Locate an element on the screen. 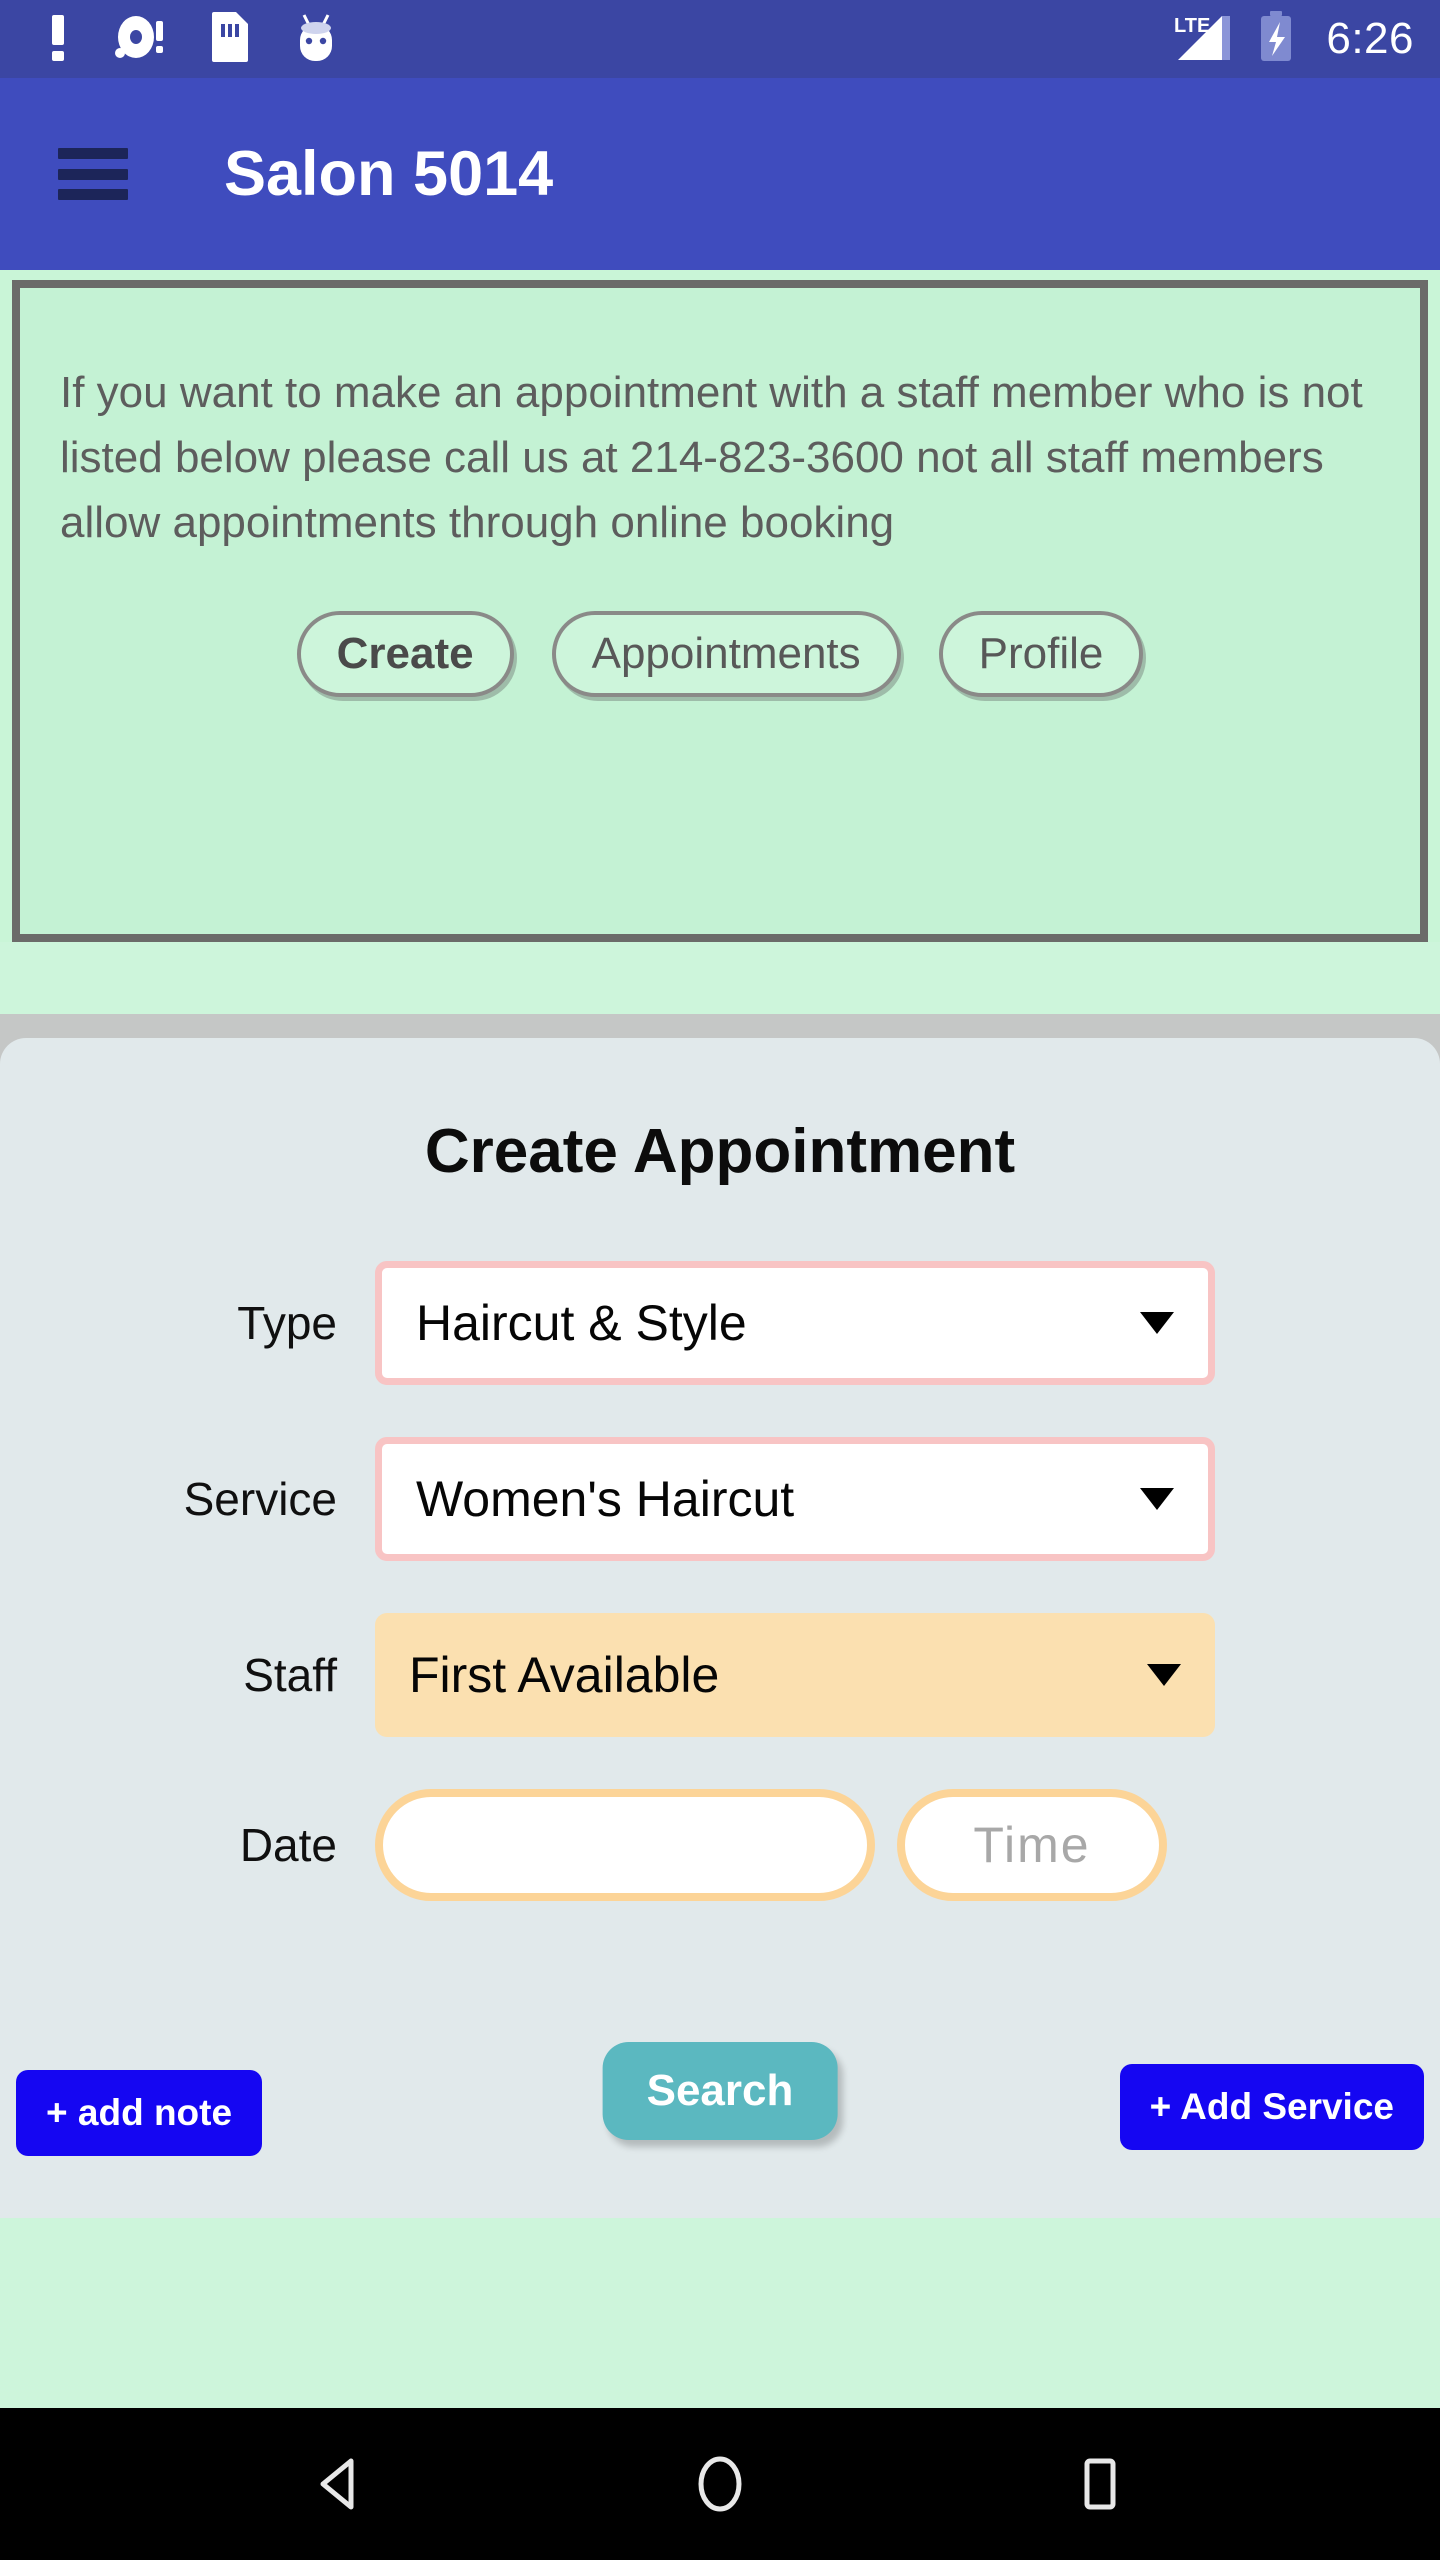  status-bar: LTE 6:26 is located at coordinates (720, 39).